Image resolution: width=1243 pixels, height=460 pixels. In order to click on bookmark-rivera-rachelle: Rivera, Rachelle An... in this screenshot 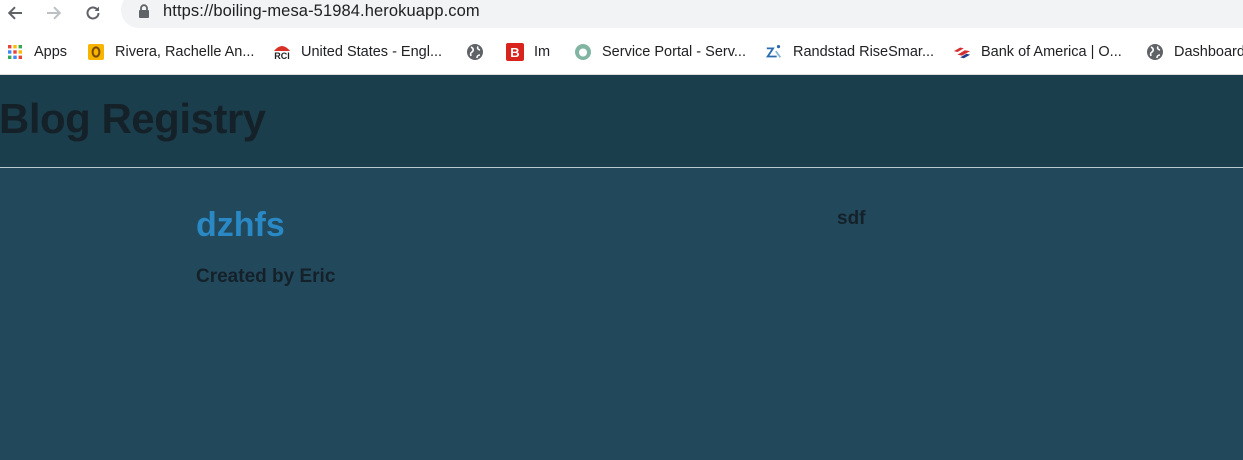, I will do `click(170, 52)`.